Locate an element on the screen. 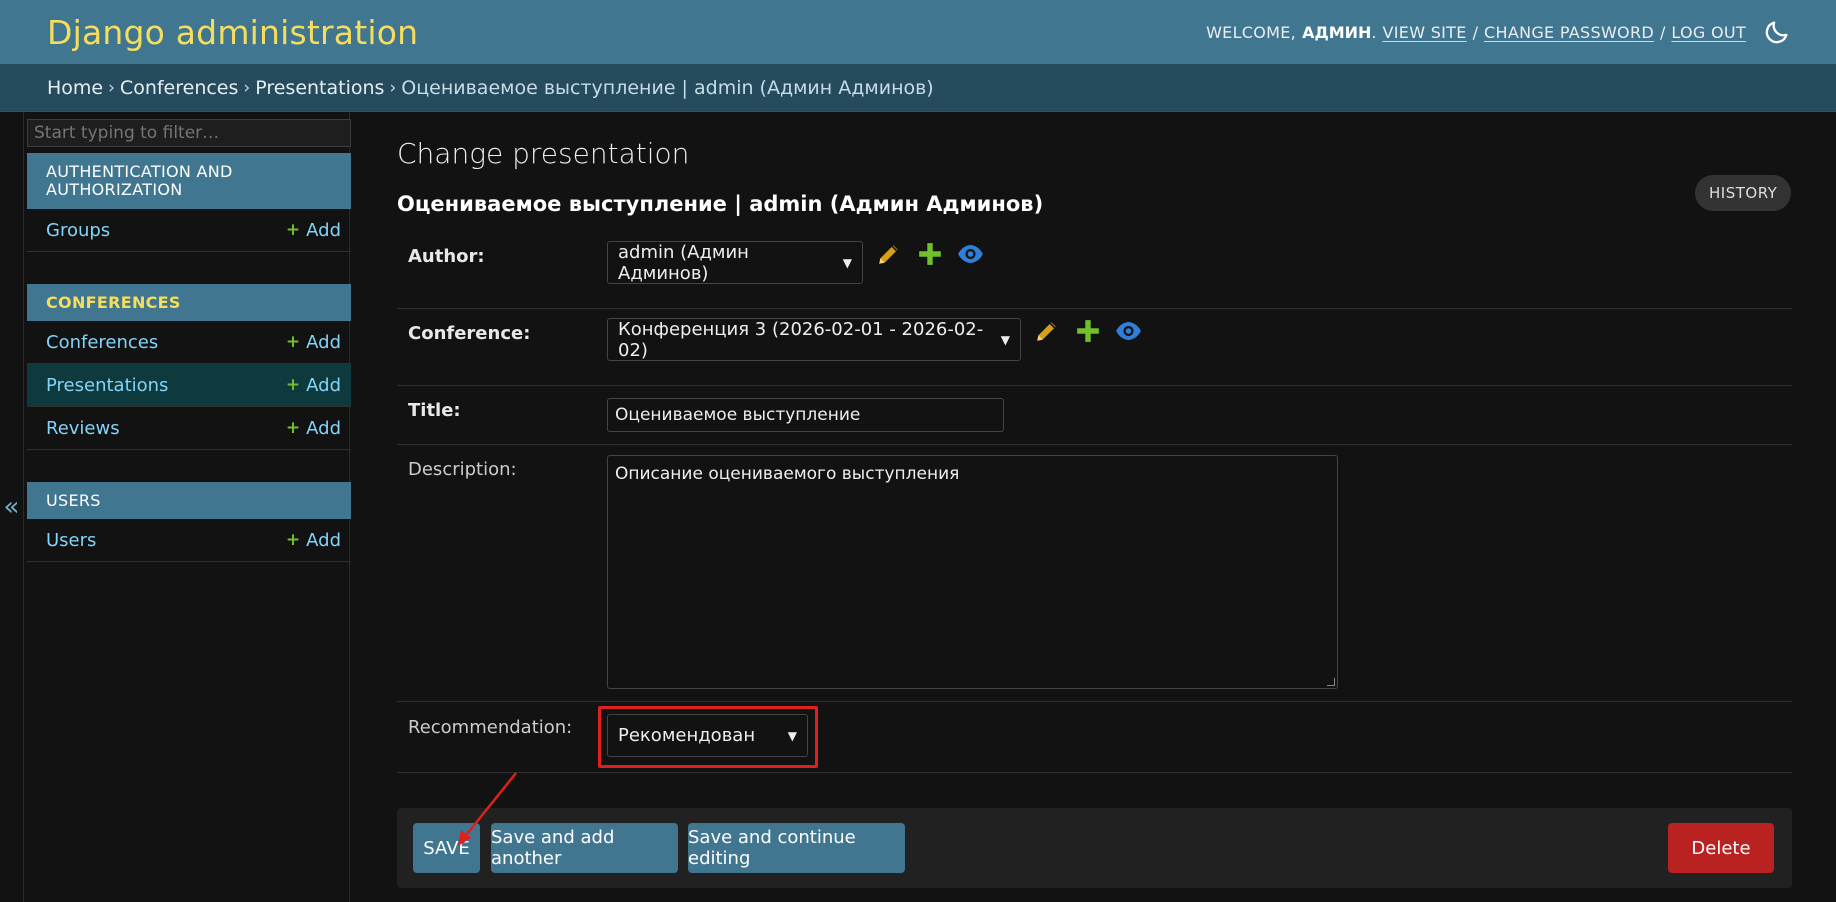  sidebar-link-users: Users is located at coordinates (71, 540).